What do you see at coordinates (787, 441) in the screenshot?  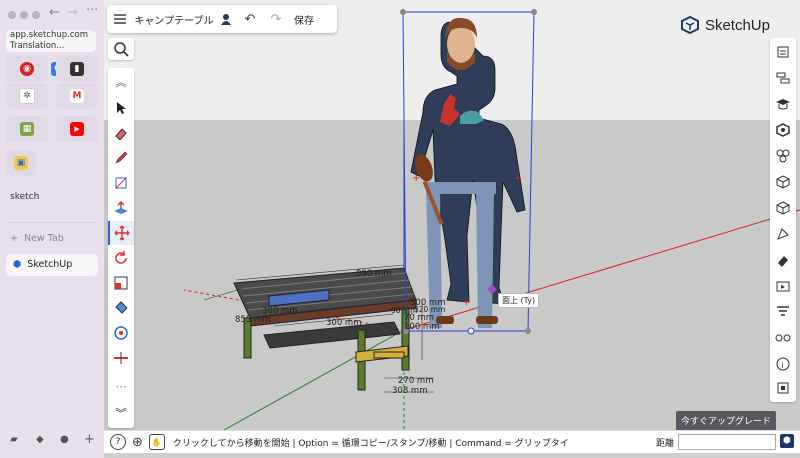 I see `sketchup-status-icon: ⬢` at bounding box center [787, 441].